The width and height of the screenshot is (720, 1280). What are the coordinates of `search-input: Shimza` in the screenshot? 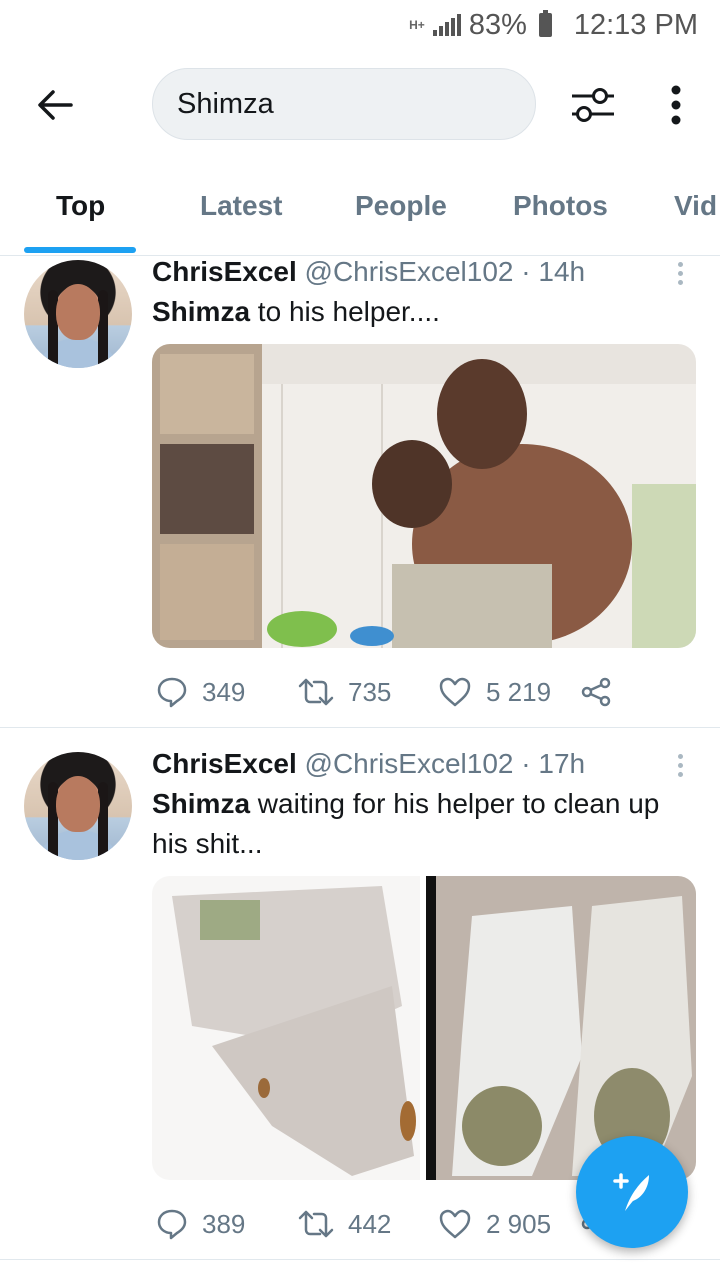 It's located at (344, 104).